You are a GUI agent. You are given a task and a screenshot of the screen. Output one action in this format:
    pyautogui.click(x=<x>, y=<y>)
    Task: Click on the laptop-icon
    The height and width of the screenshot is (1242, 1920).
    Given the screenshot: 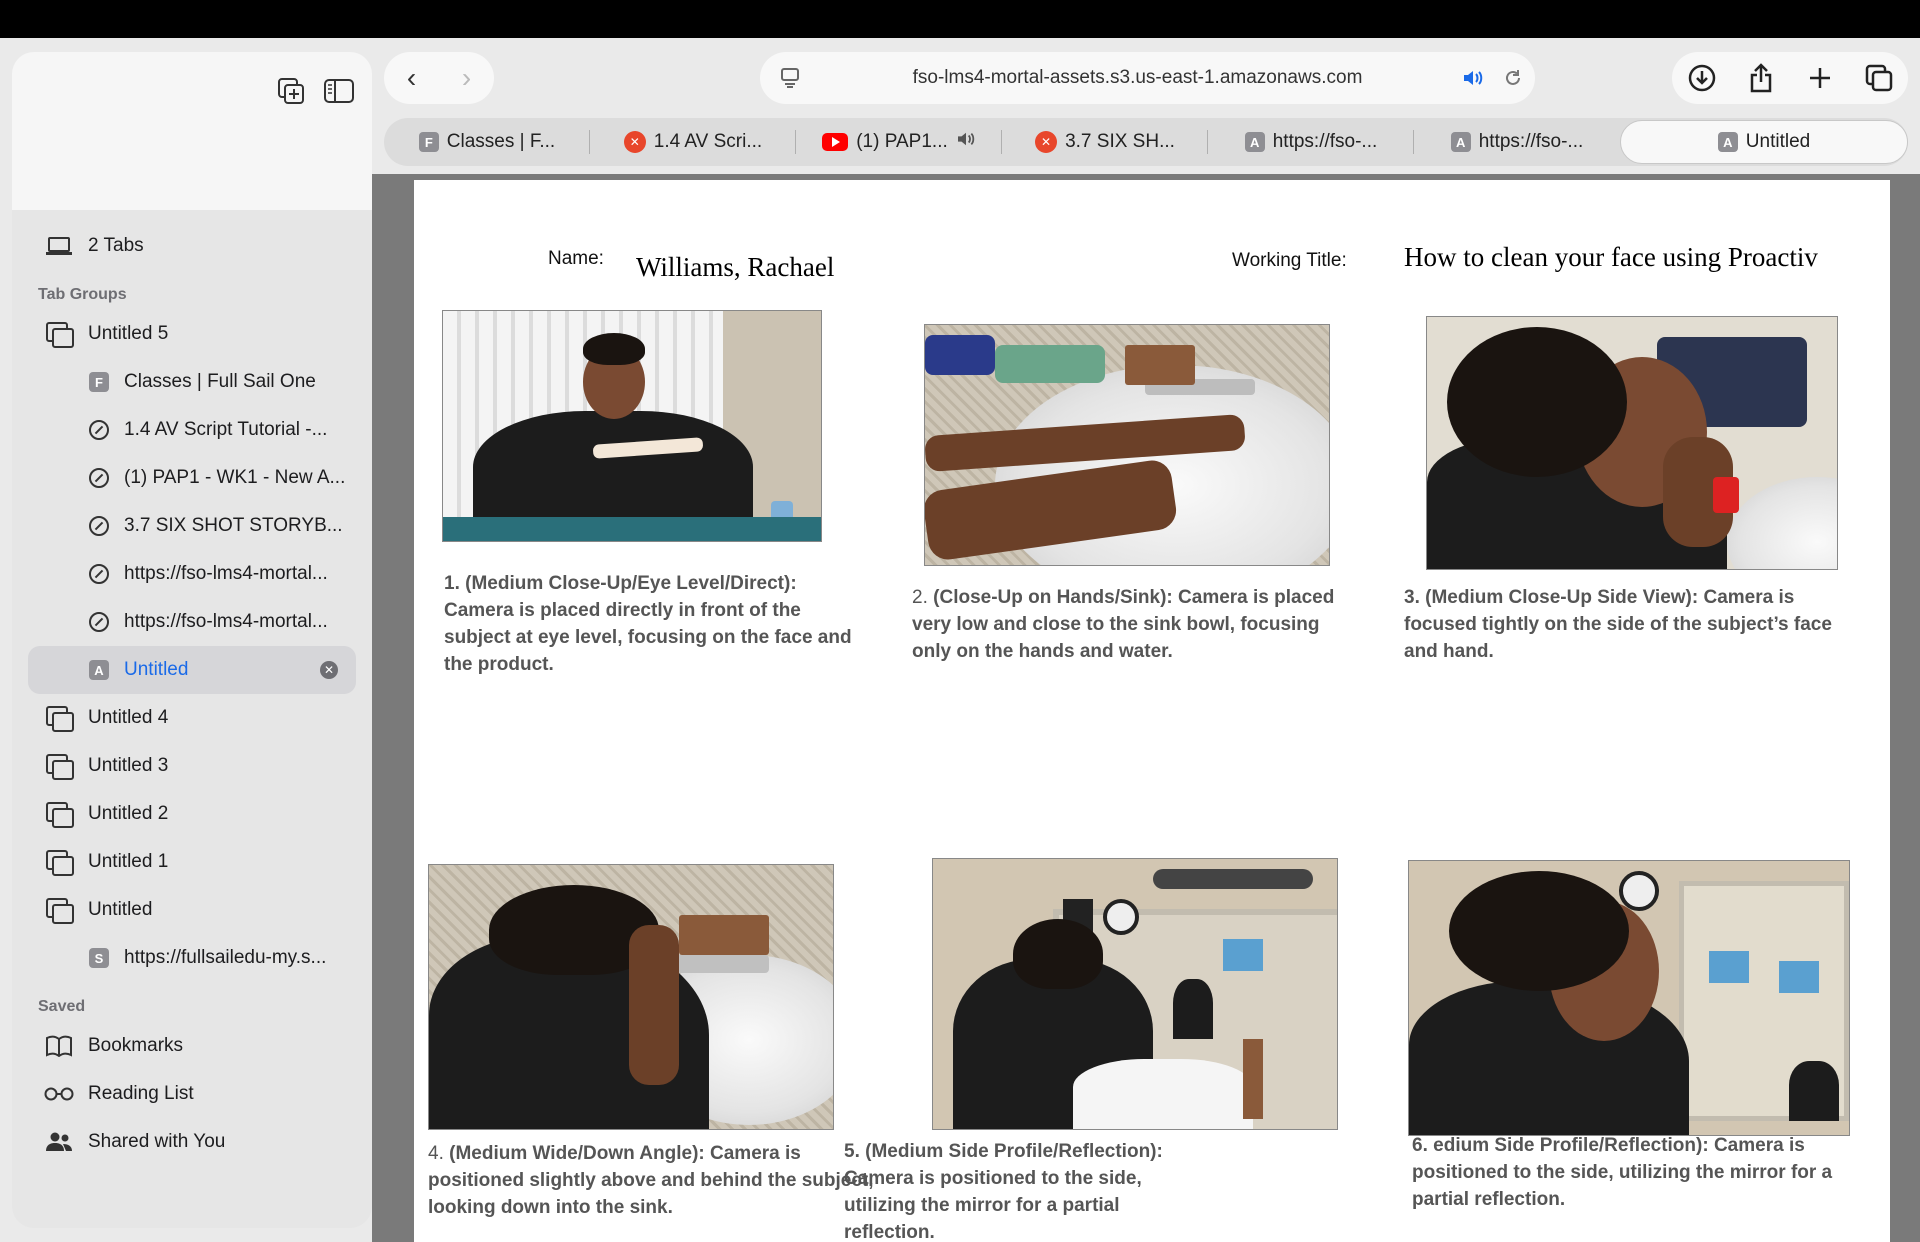 What is the action you would take?
    pyautogui.click(x=59, y=246)
    